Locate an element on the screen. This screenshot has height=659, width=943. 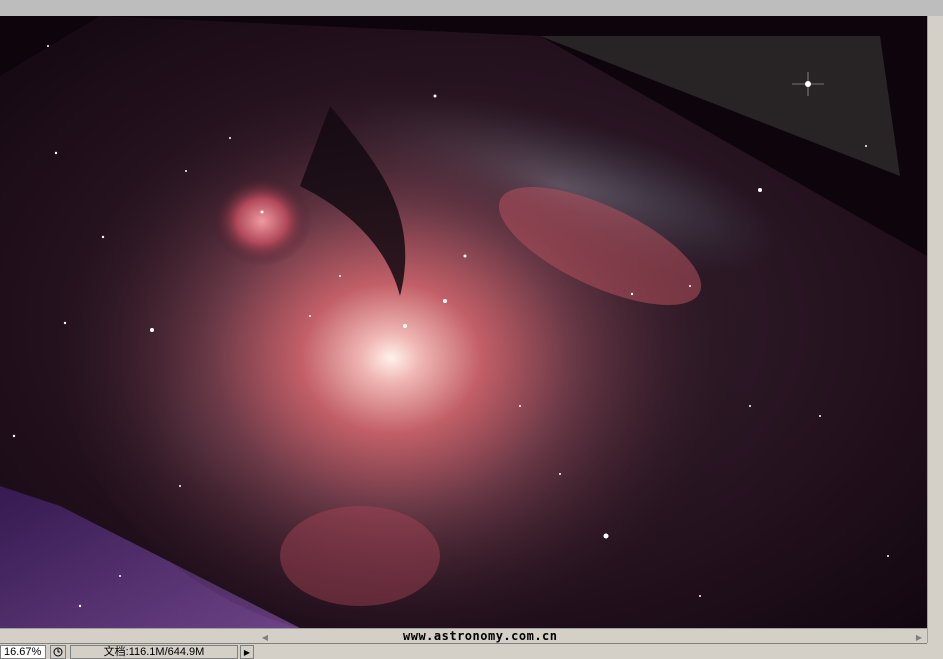
horizontal-scrollbar: ◀ www.astronomy.com.cn ▶ is located at coordinates (463, 635).